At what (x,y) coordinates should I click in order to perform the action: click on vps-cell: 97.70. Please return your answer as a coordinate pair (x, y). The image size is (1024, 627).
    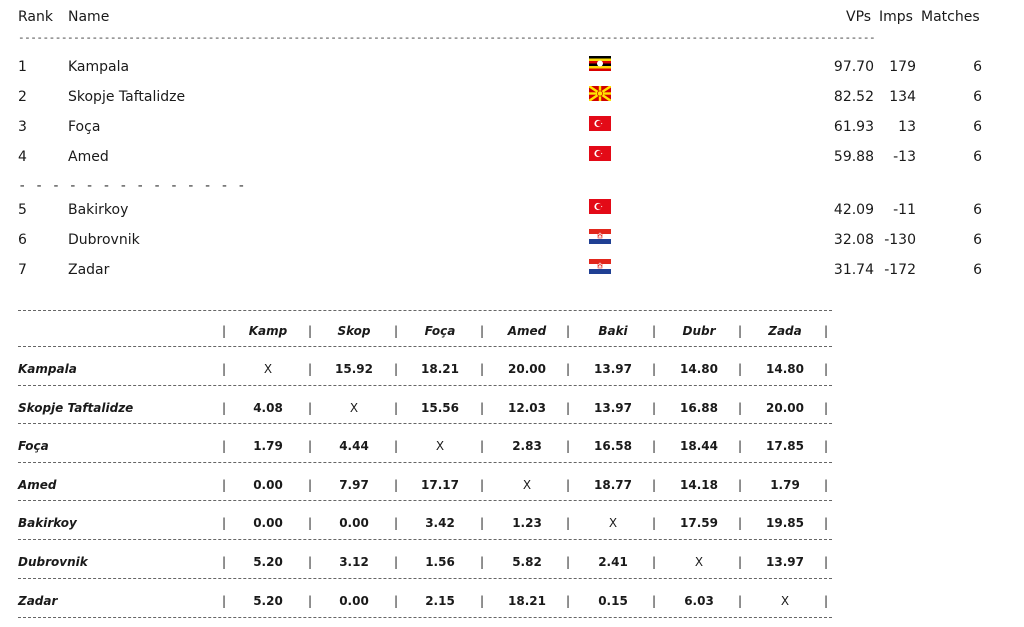
    Looking at the image, I should click on (853, 67).